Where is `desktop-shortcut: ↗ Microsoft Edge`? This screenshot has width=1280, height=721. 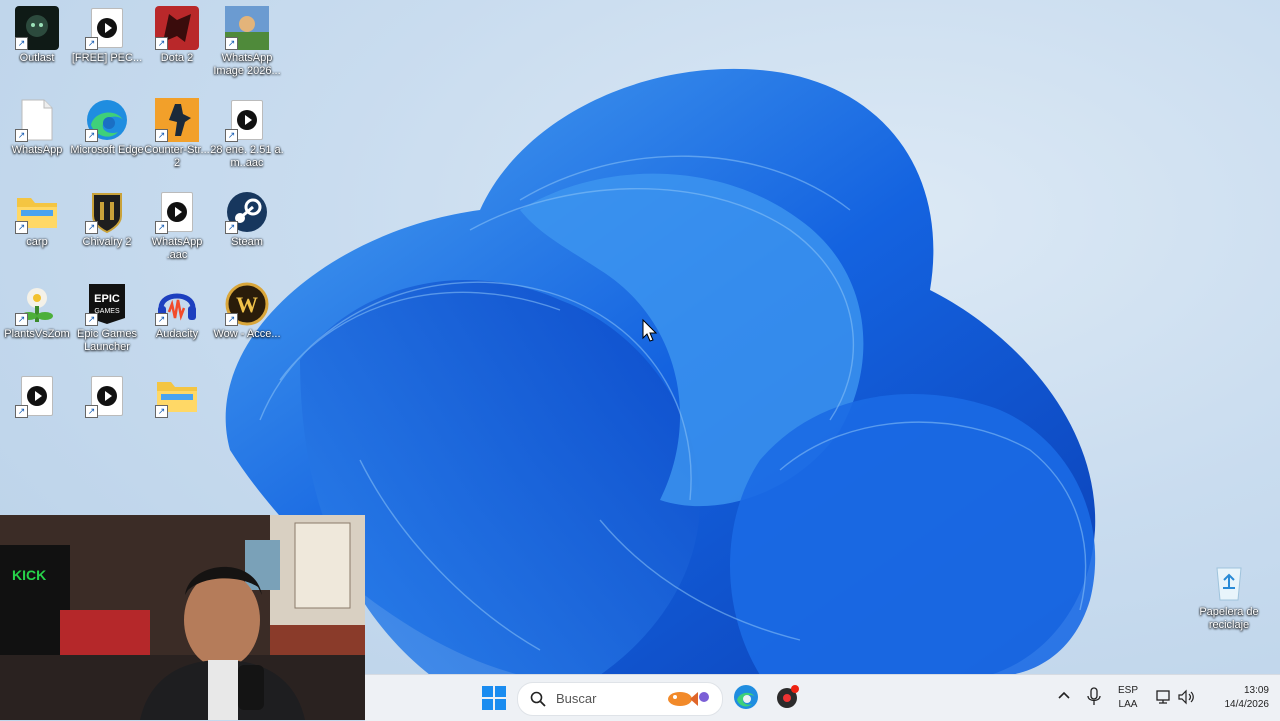 desktop-shortcut: ↗ Microsoft Edge is located at coordinates (107, 127).